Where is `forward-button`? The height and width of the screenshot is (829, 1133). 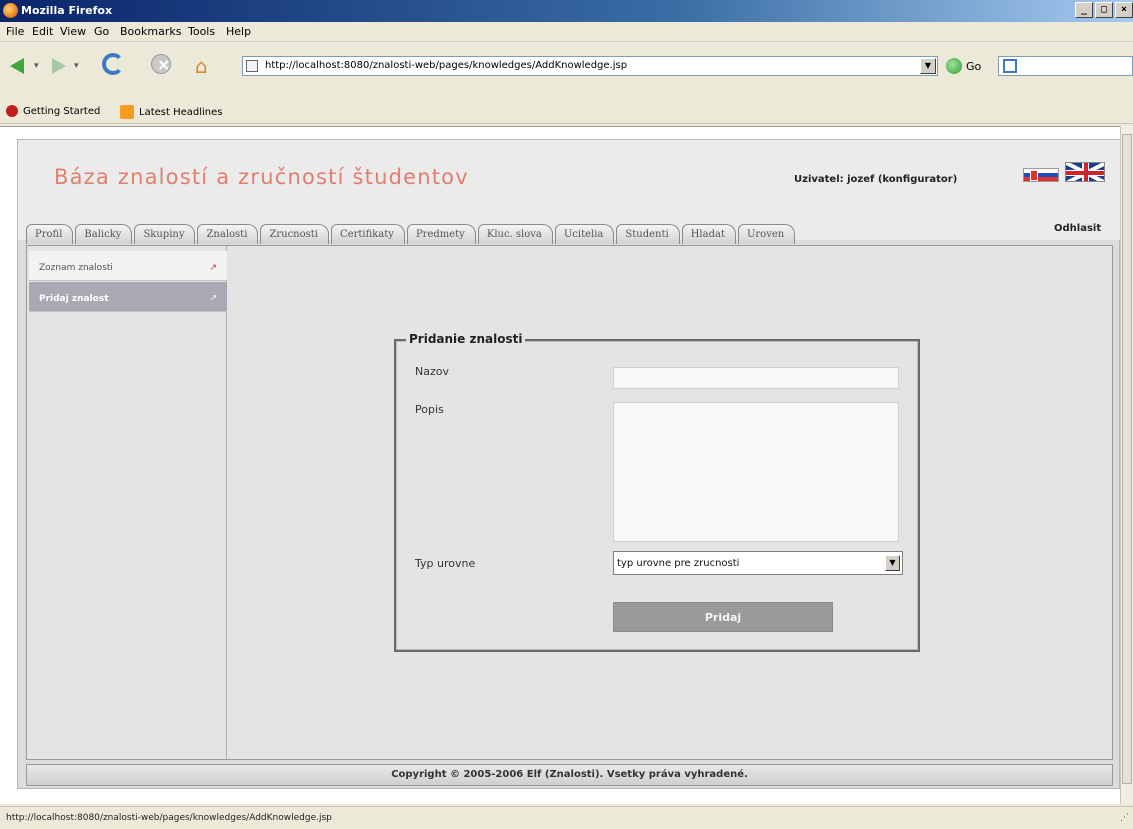
forward-button is located at coordinates (59, 64).